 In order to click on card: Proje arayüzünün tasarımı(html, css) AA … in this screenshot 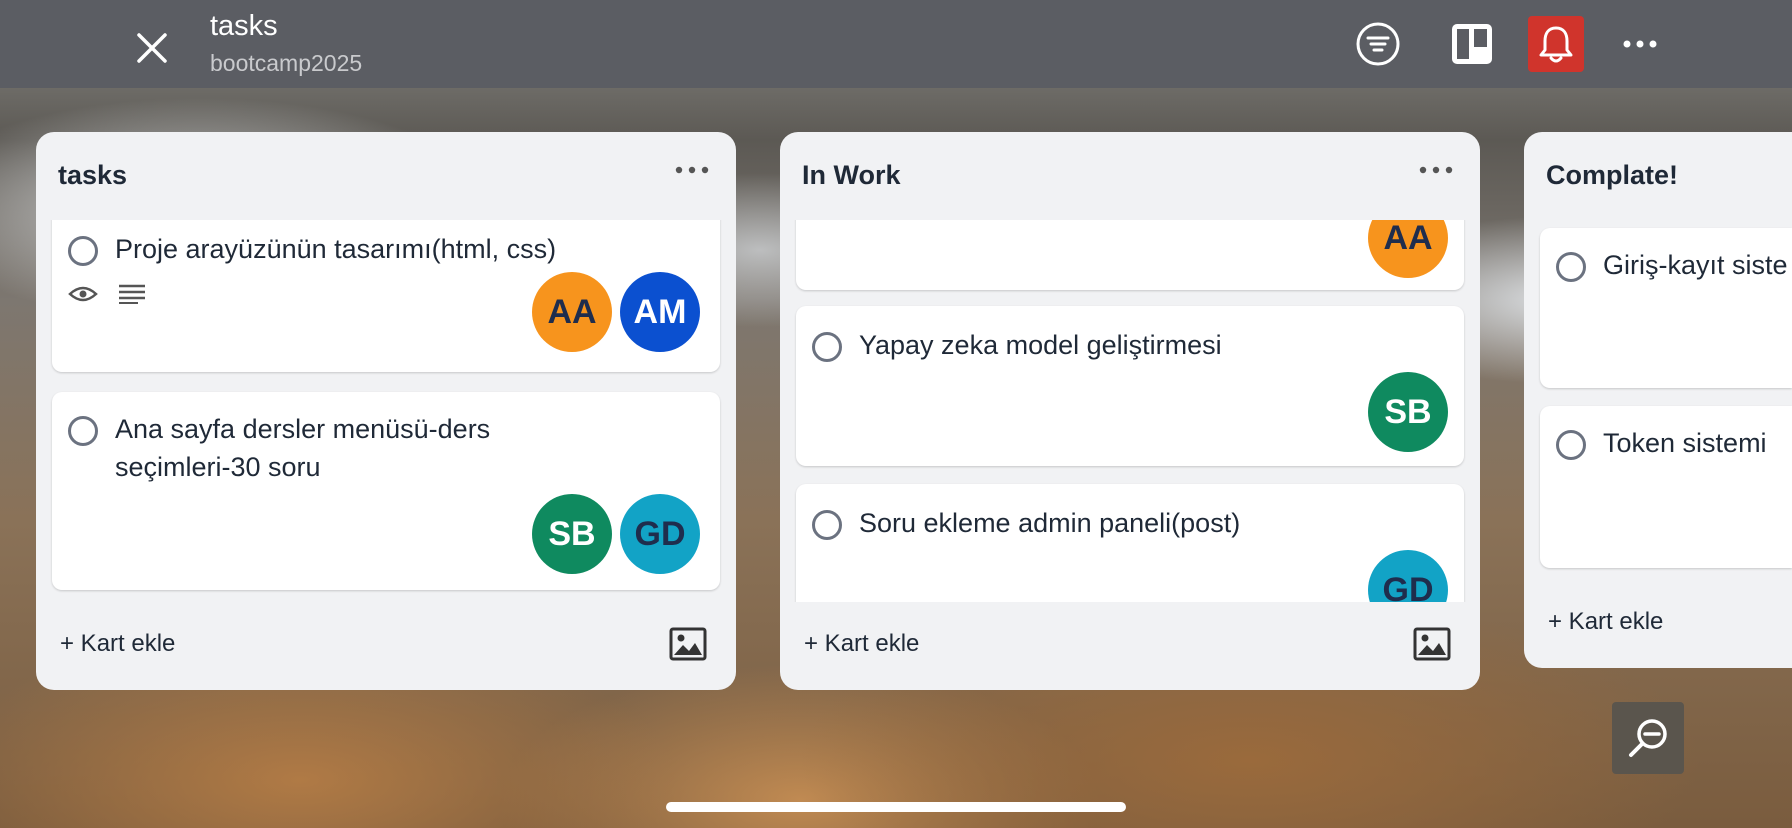, I will do `click(386, 296)`.